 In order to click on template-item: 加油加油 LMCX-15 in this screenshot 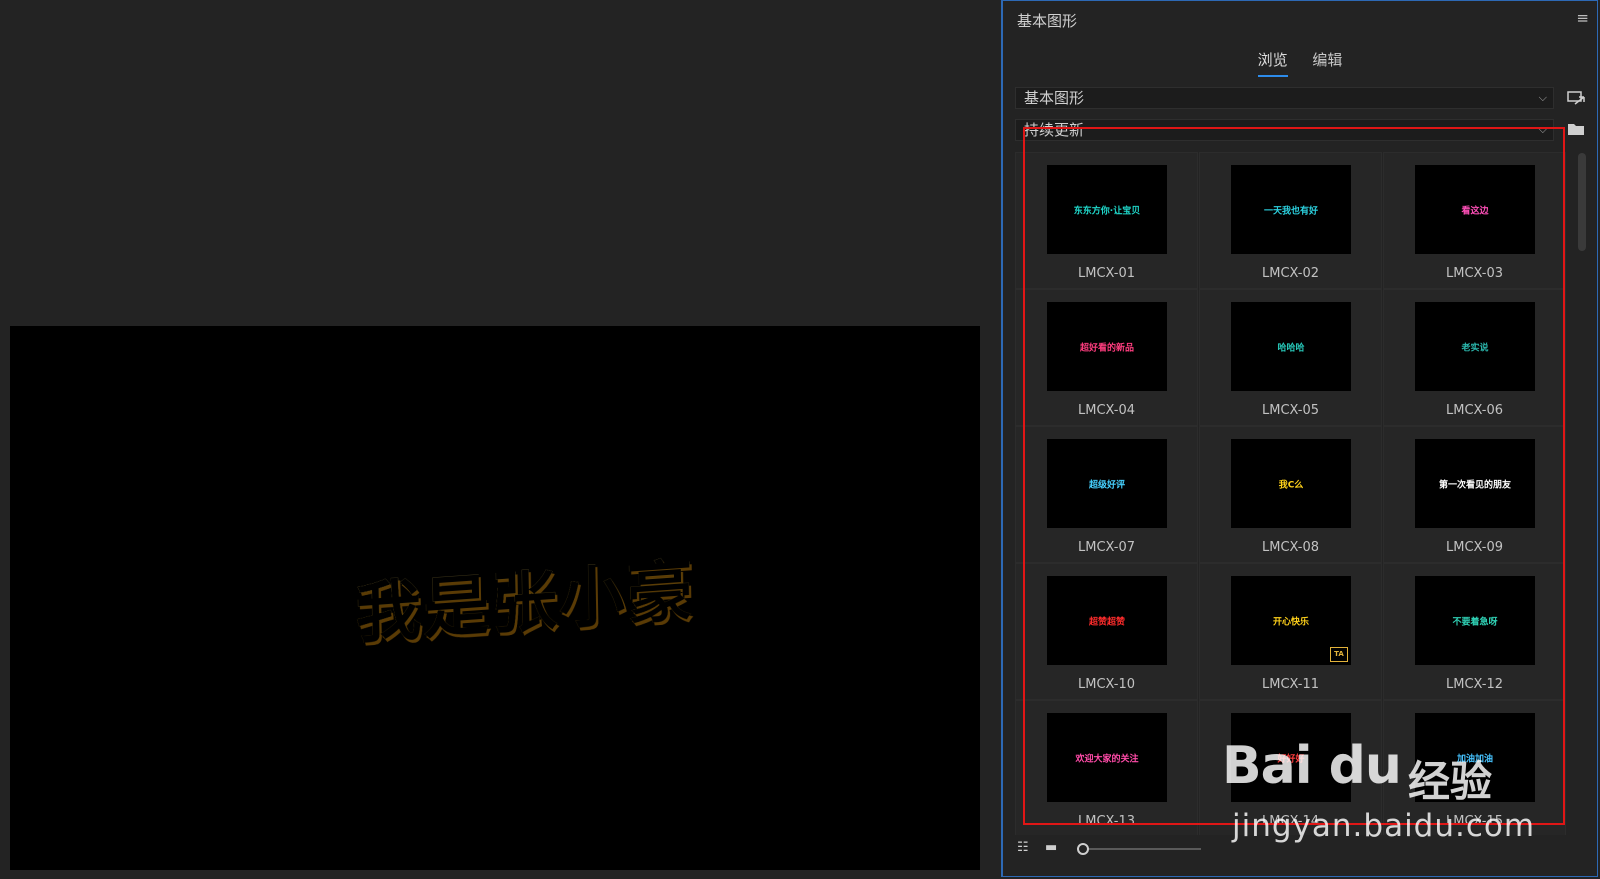, I will do `click(1474, 767)`.